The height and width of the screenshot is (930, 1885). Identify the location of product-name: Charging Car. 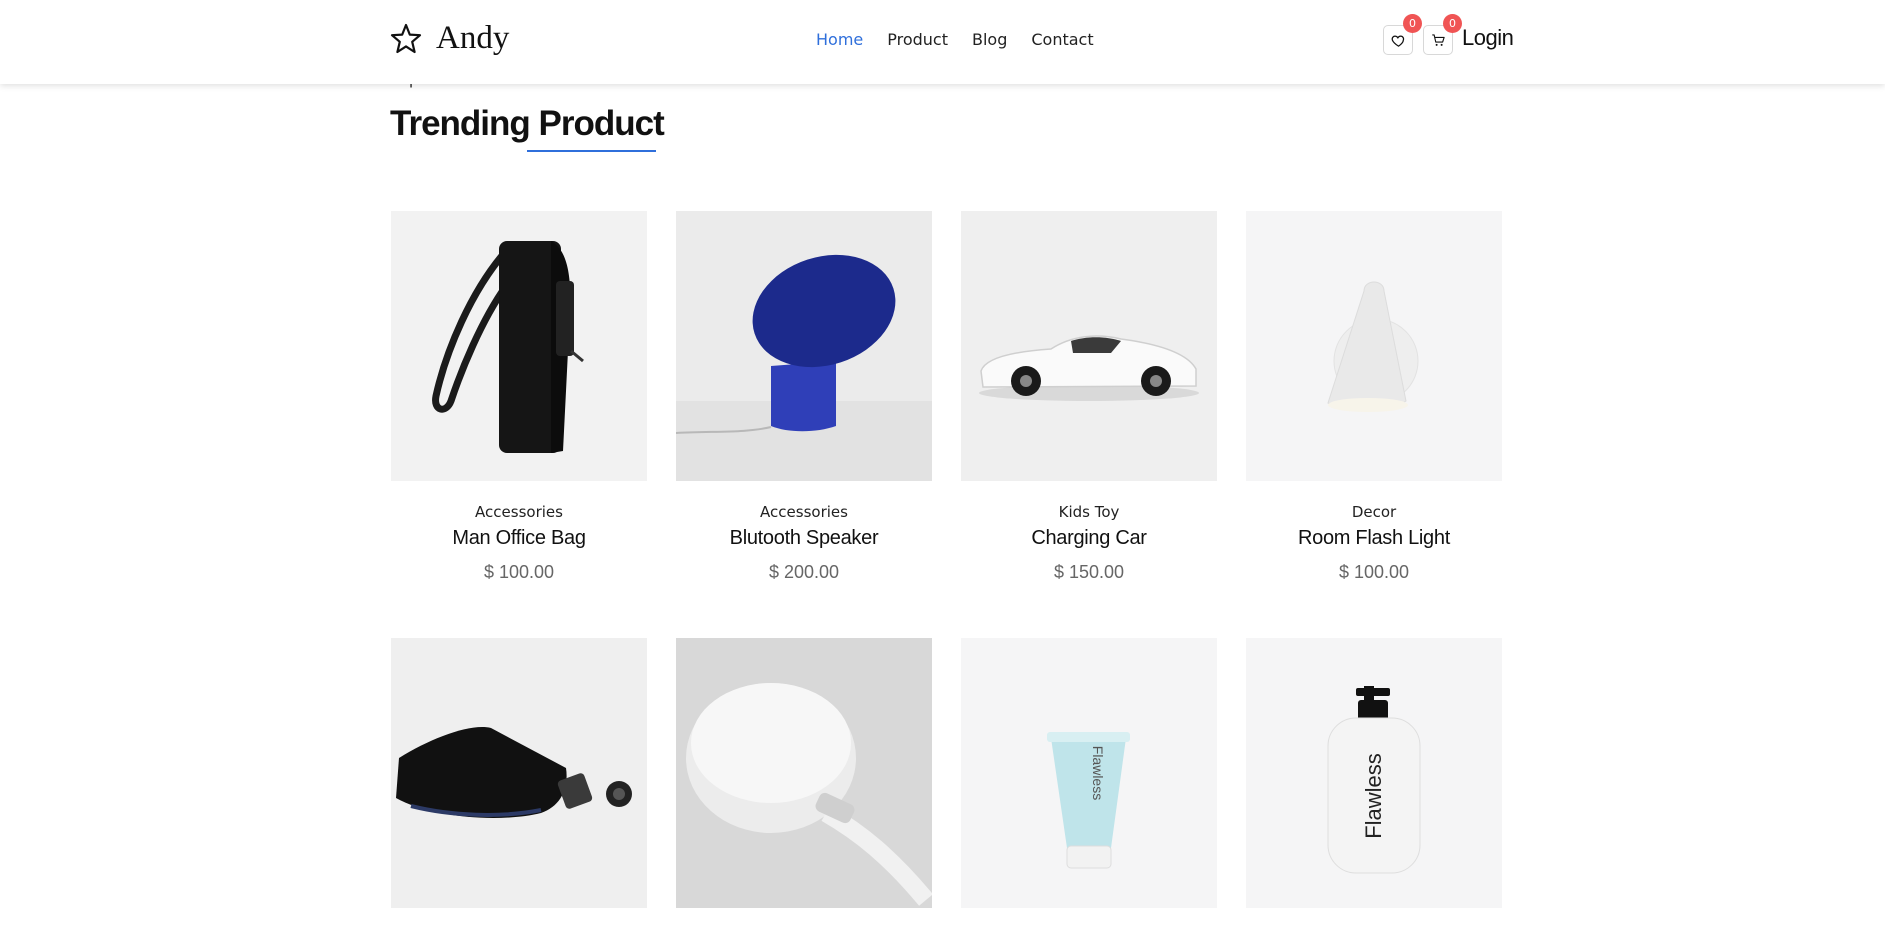
(1089, 538).